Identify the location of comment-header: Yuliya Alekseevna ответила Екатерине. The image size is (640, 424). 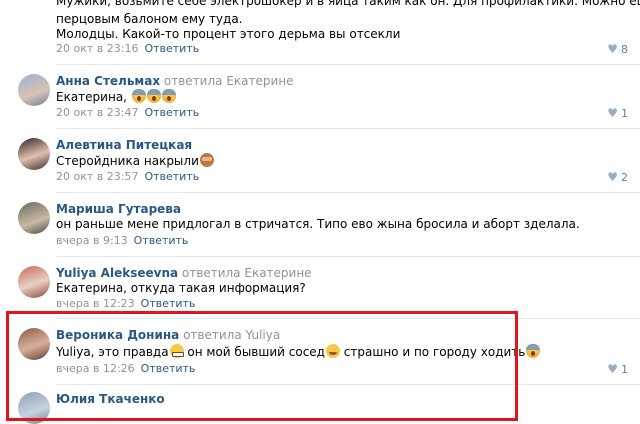
(184, 273).